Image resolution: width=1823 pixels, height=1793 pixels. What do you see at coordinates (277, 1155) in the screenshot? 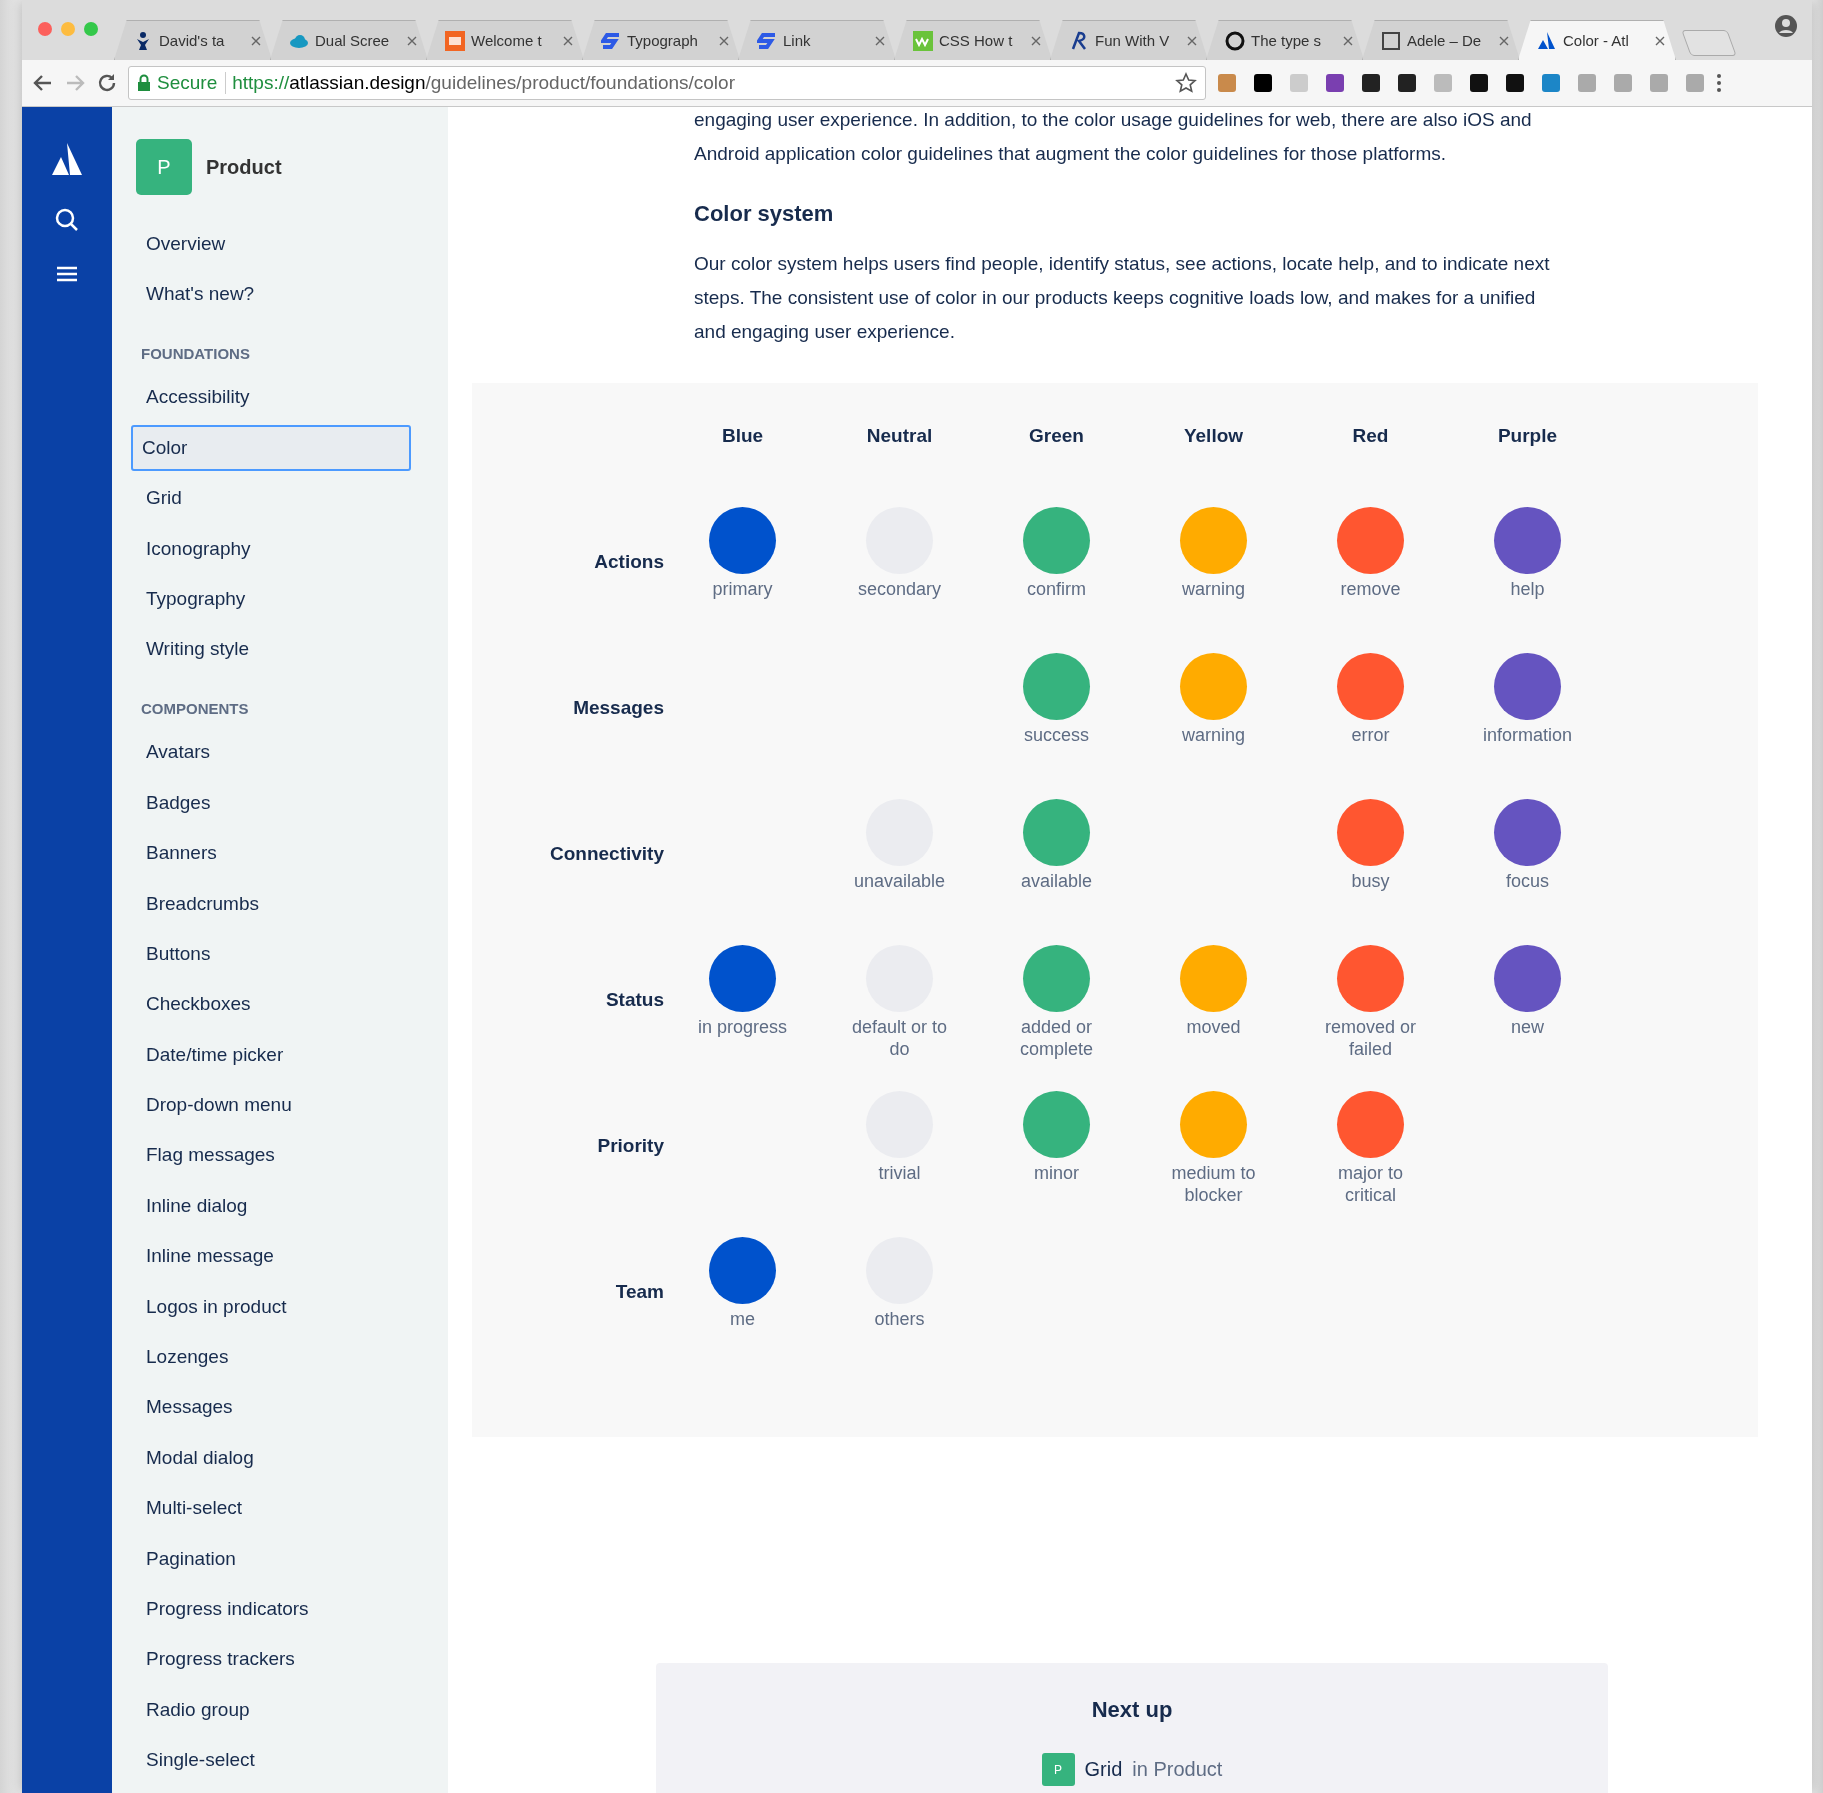
I see `sidebar-item: Flag messages` at bounding box center [277, 1155].